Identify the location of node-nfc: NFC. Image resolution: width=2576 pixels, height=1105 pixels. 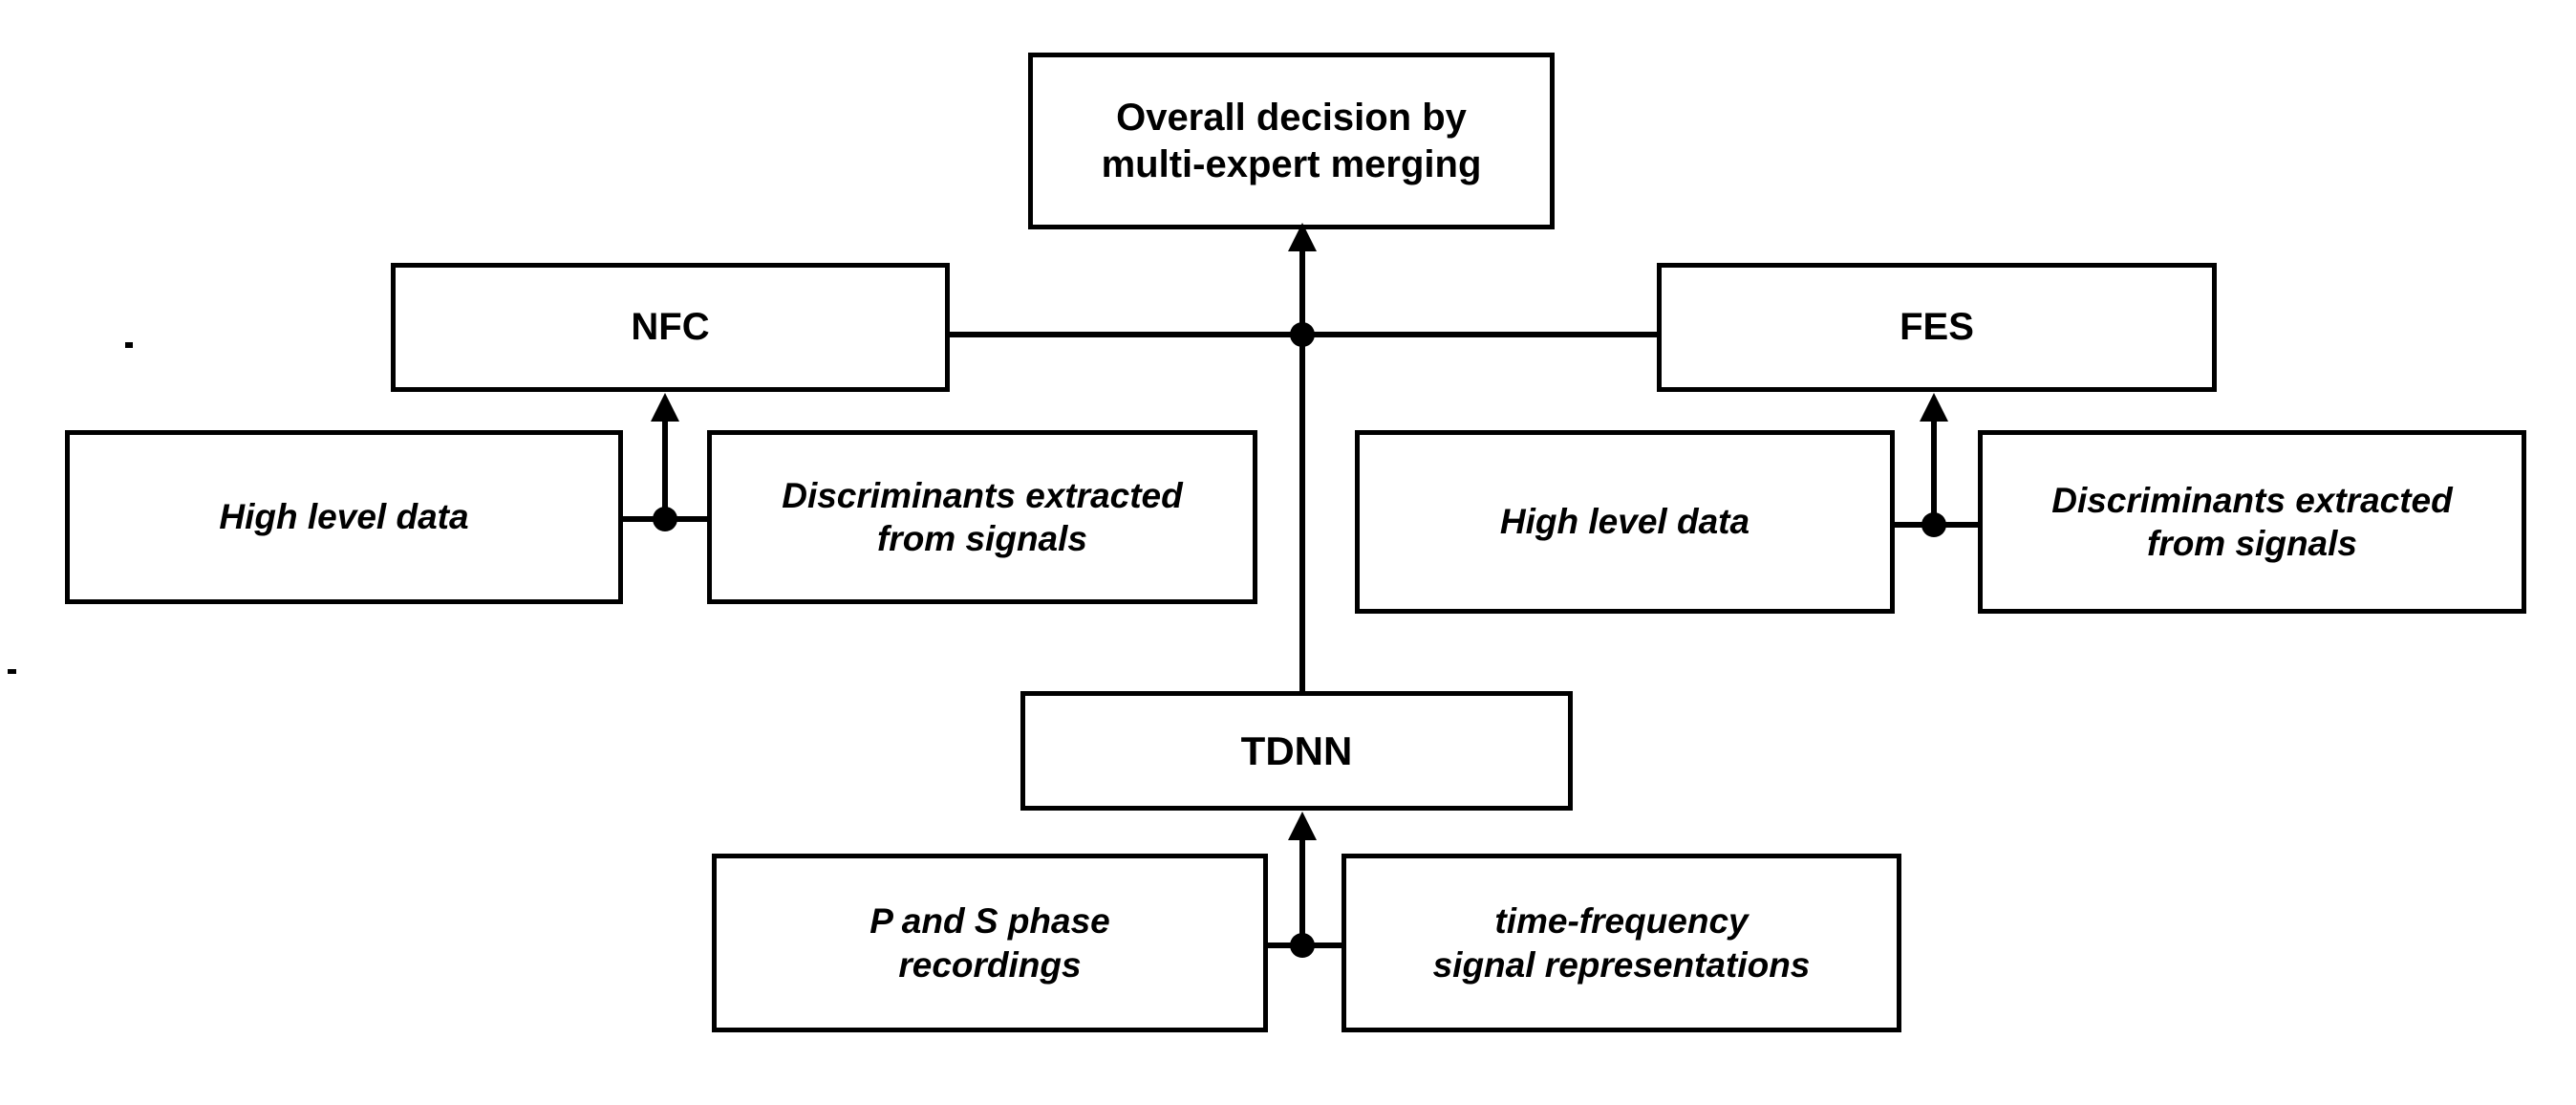
(670, 328).